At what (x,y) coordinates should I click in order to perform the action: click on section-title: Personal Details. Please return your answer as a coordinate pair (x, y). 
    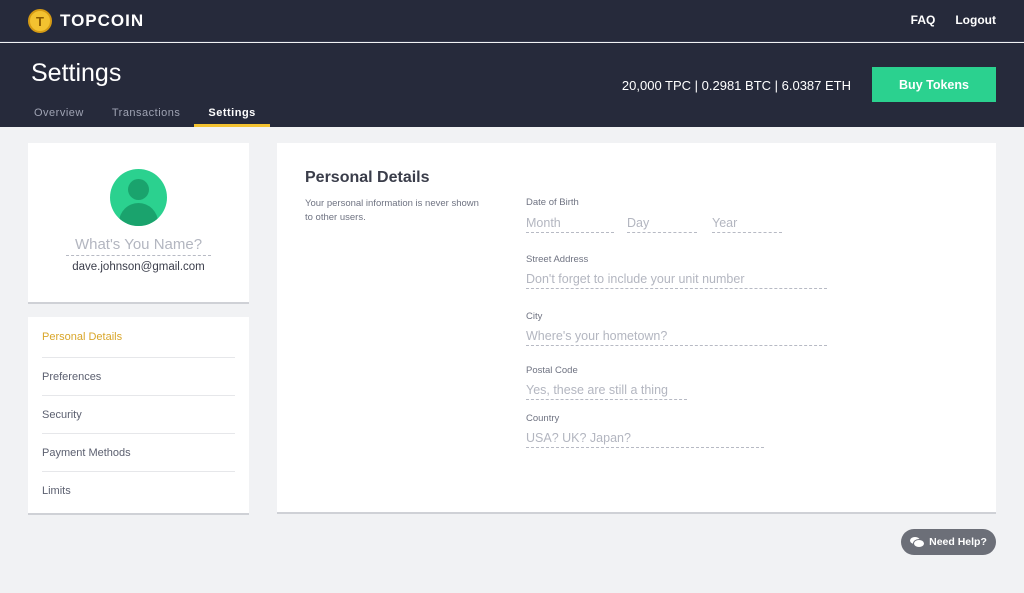
    Looking at the image, I should click on (367, 177).